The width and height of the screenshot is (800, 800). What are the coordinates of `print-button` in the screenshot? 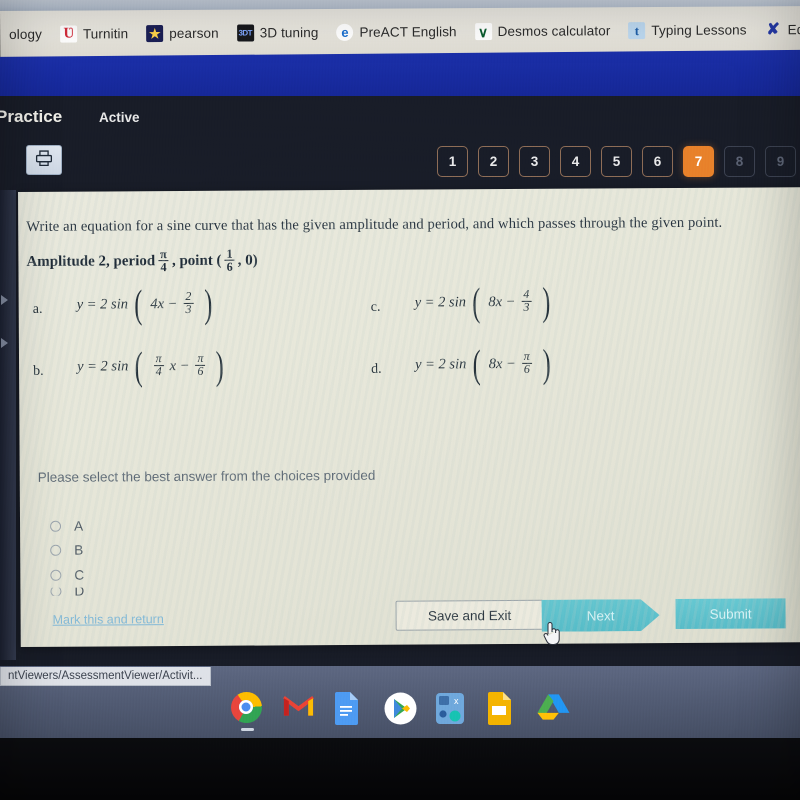 It's located at (44, 160).